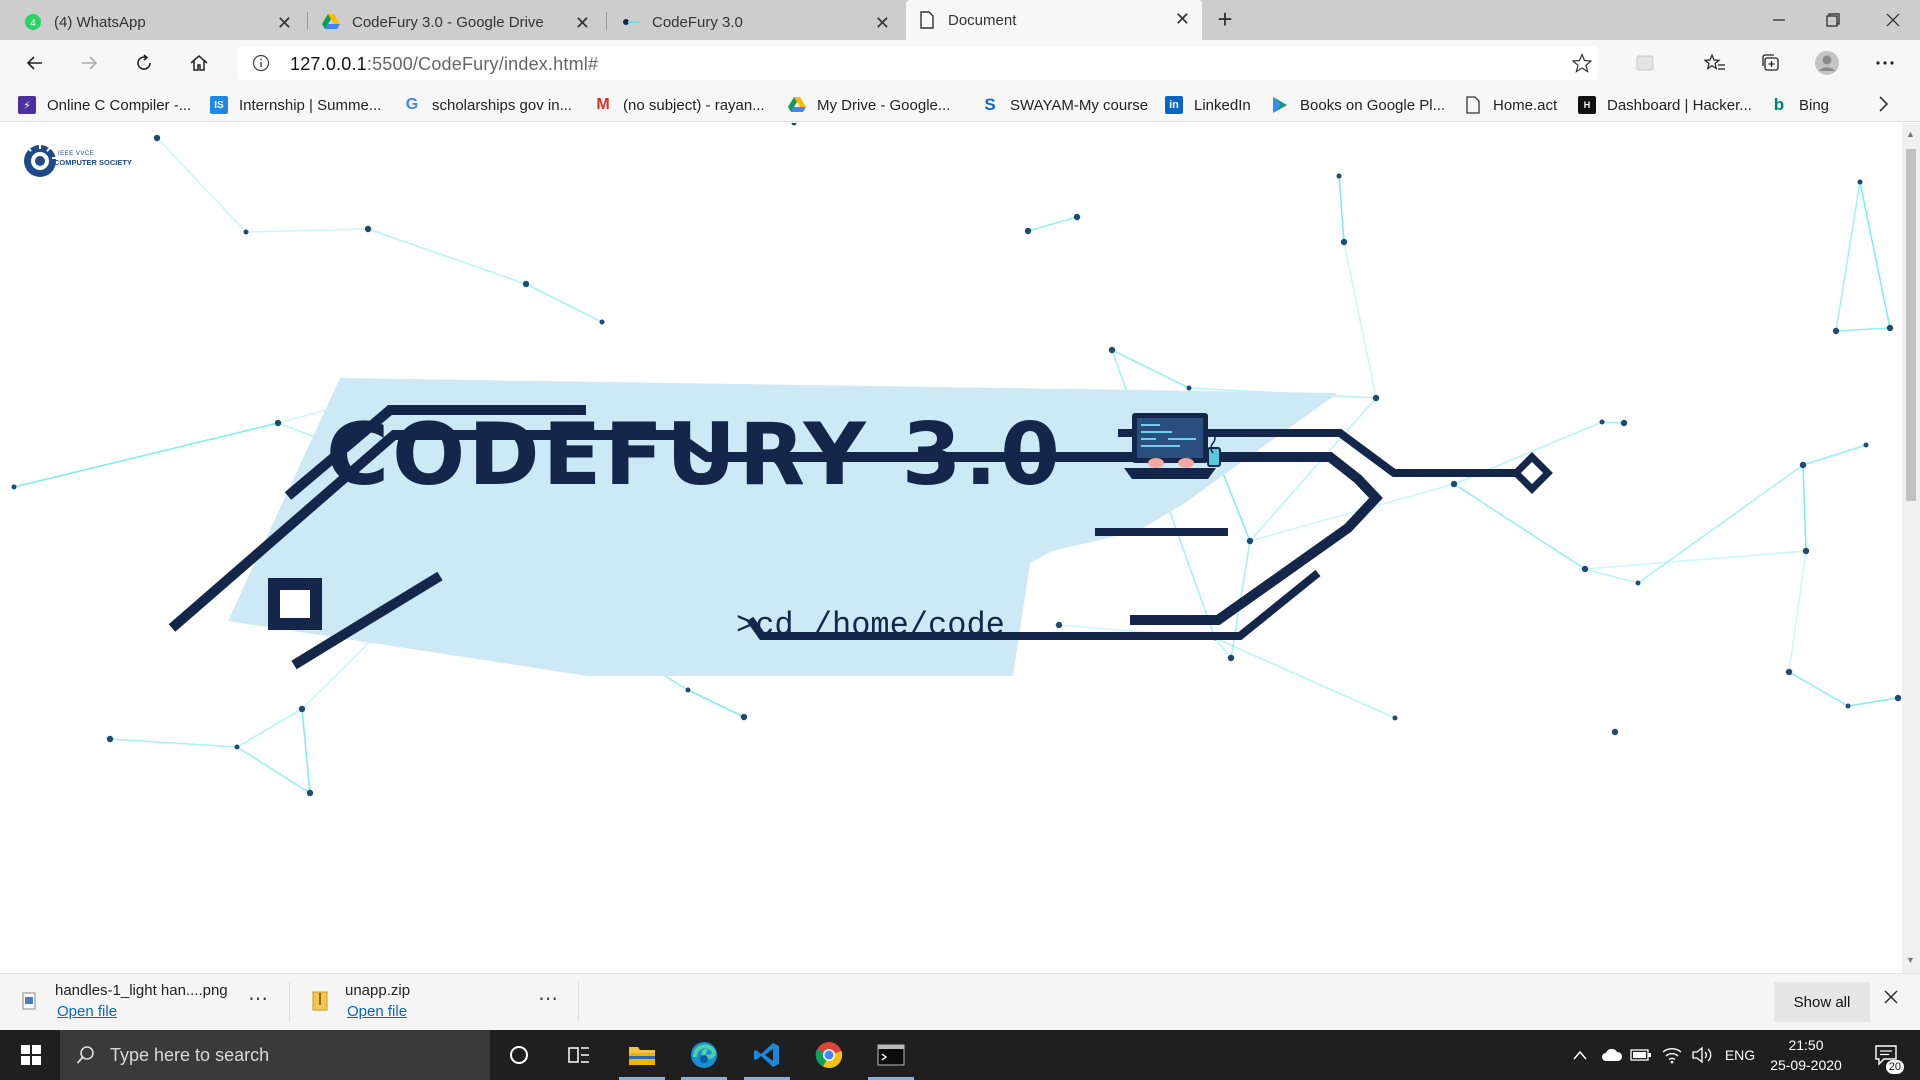 The width and height of the screenshot is (1920, 1080). What do you see at coordinates (448, 22) in the screenshot?
I see `tab-title: CodeFury 3.0 - Google Drive` at bounding box center [448, 22].